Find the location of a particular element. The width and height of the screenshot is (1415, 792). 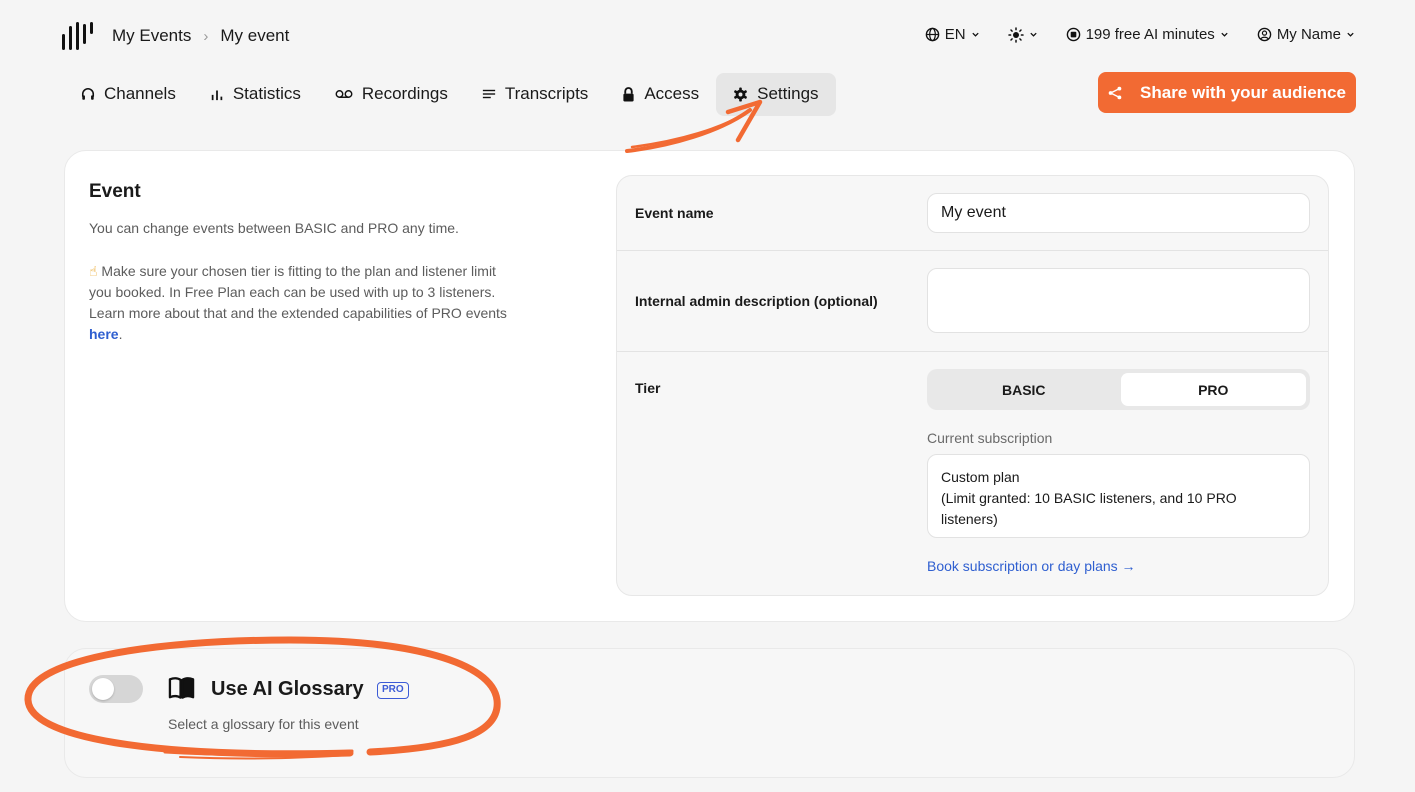

tab-label: Settings is located at coordinates (788, 93).